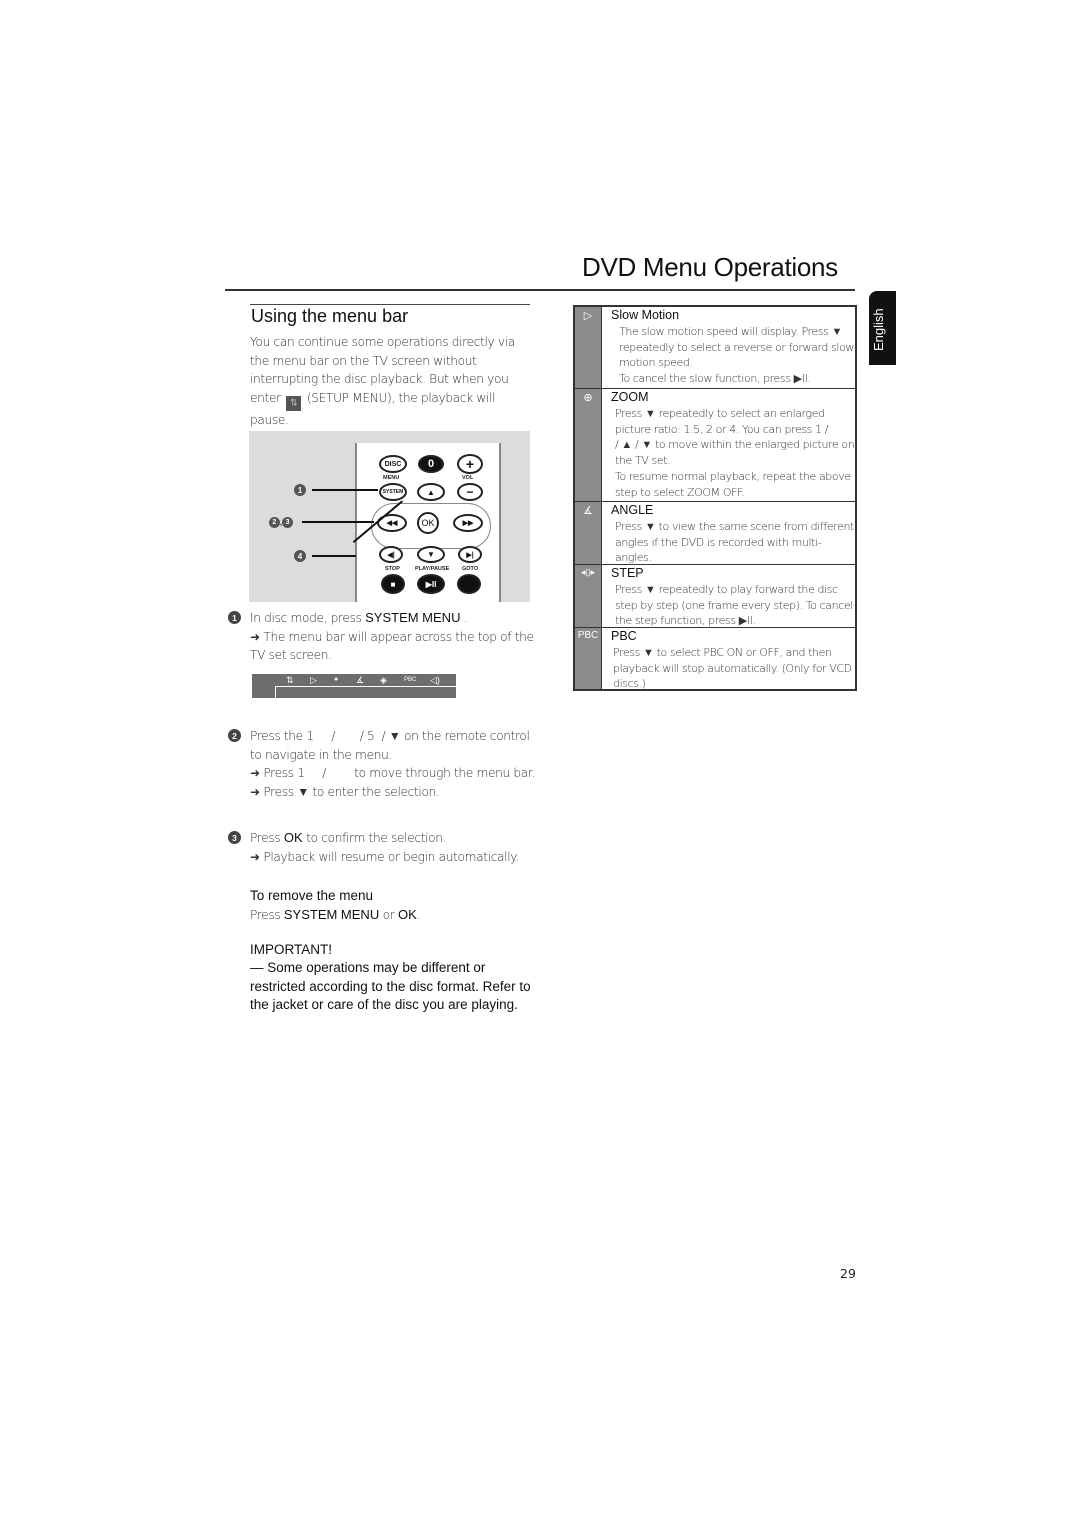 This screenshot has width=1080, height=1528. What do you see at coordinates (878, 329) in the screenshot?
I see `language-tab-label: English` at bounding box center [878, 329].